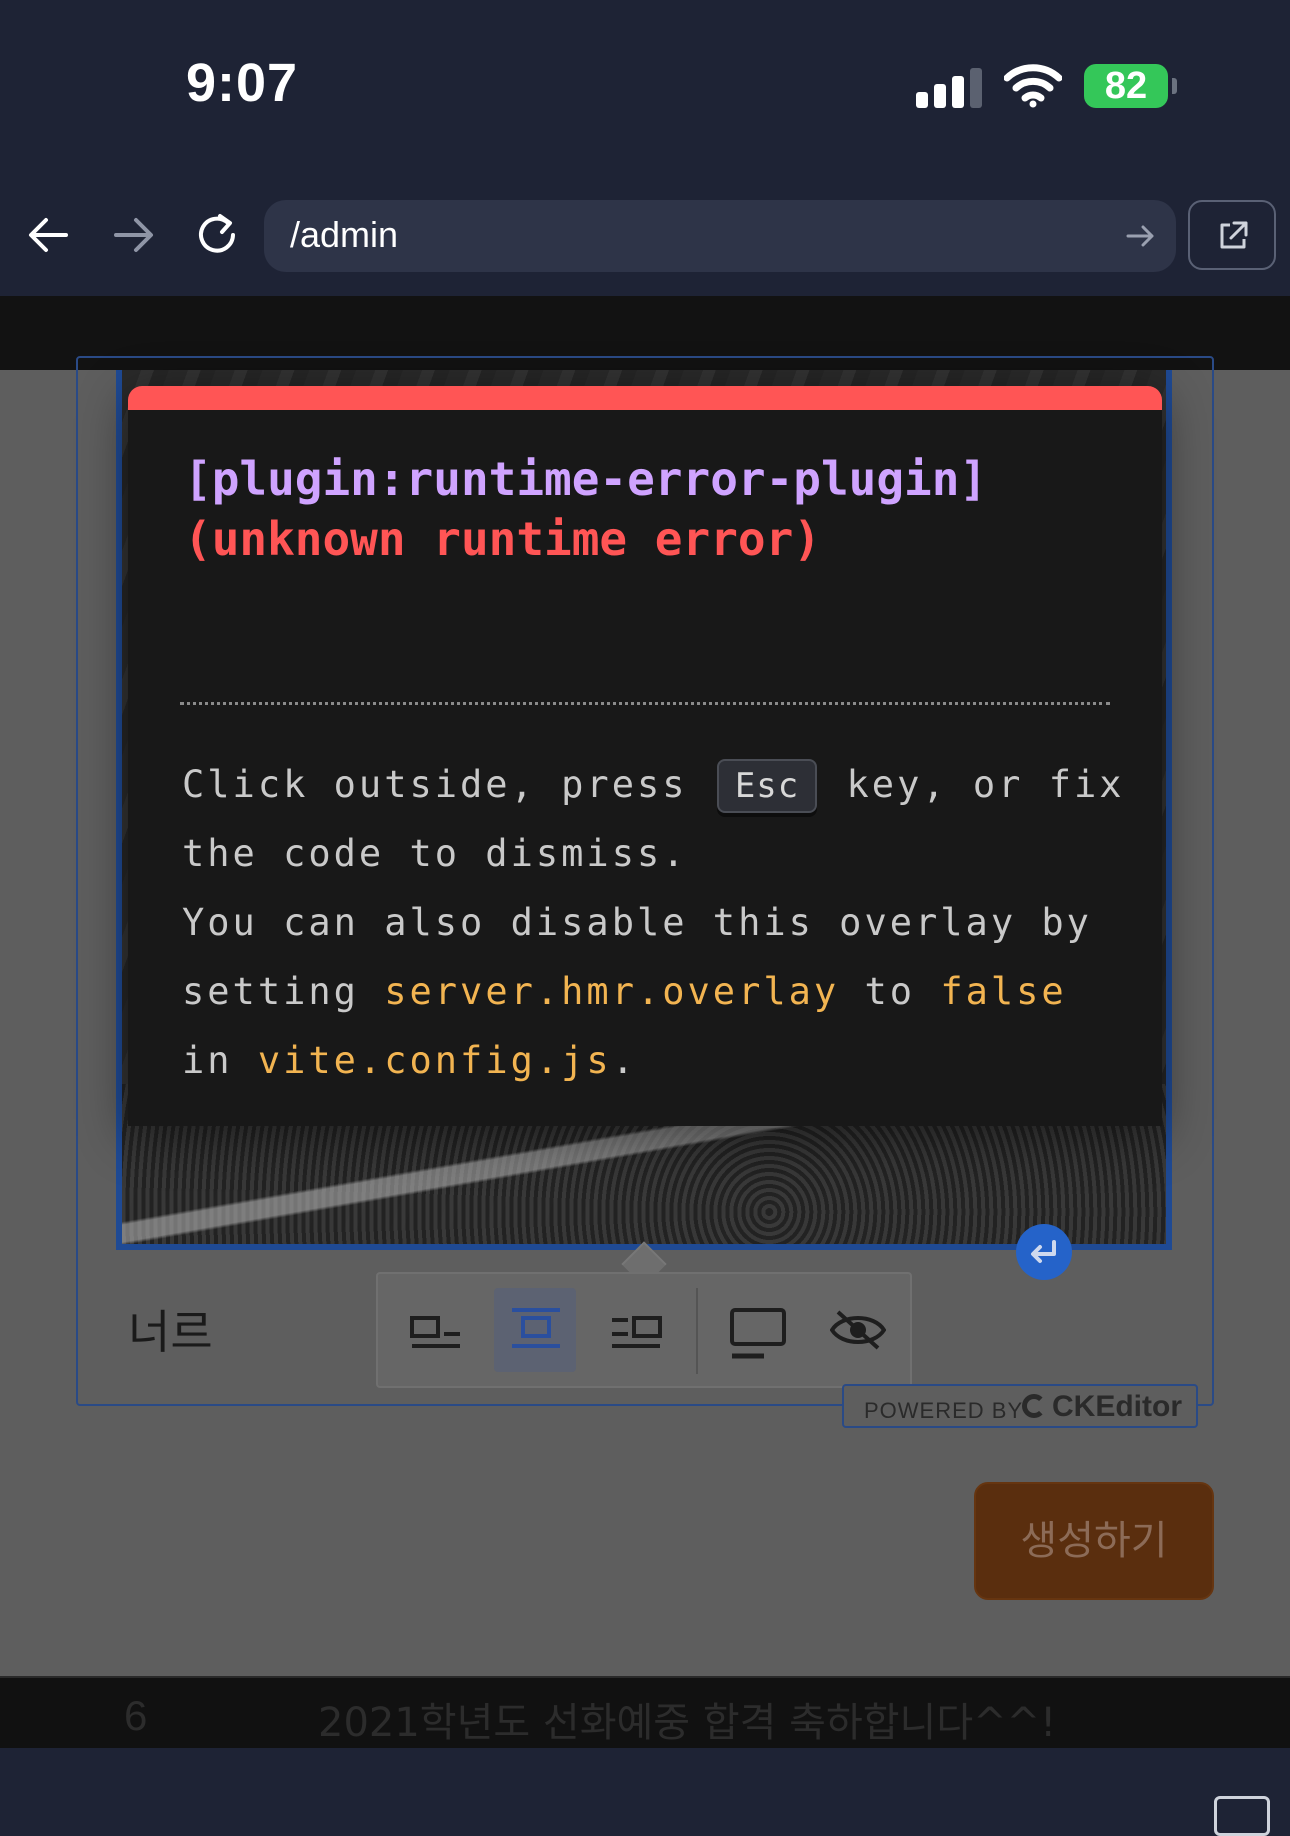 The image size is (1290, 1836). Describe the element at coordinates (890, 991) in the screenshot. I see `tip-text: to` at that location.